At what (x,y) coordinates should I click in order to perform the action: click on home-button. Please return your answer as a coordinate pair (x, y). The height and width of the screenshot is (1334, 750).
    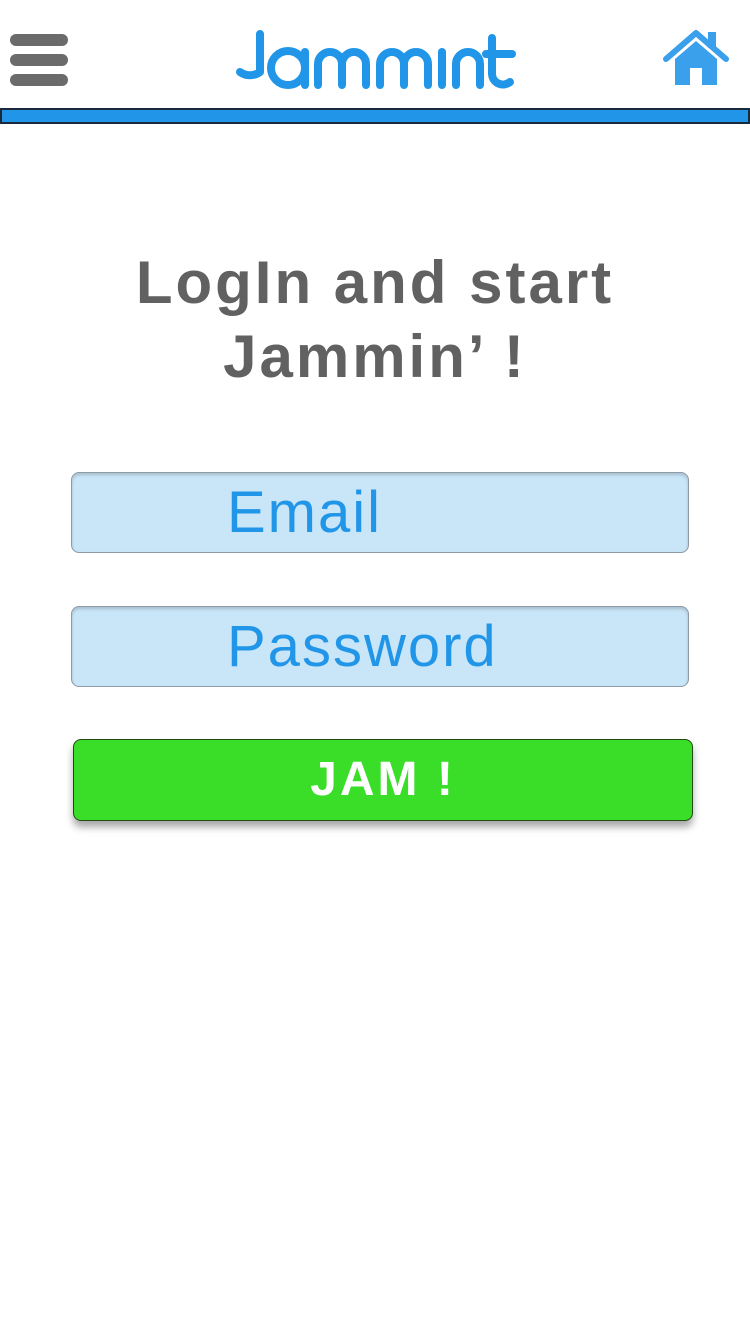
    Looking at the image, I should click on (696, 58).